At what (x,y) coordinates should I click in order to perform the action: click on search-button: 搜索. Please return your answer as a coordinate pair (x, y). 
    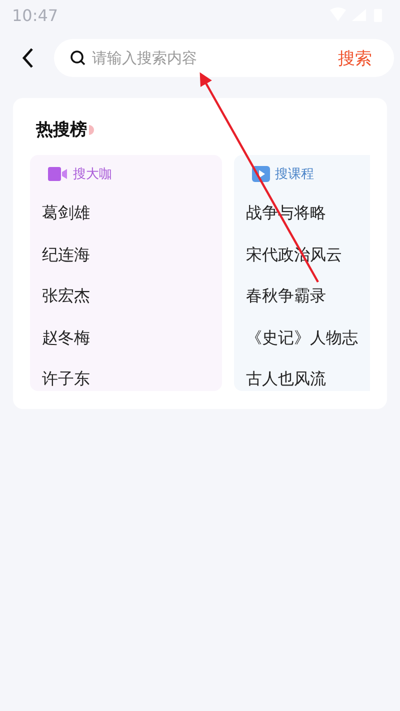
    Looking at the image, I should click on (362, 58).